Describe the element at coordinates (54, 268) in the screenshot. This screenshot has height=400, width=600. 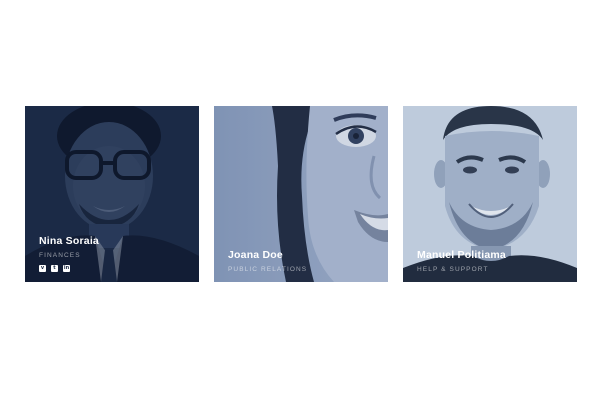
I see `twitter-icon: t` at that location.